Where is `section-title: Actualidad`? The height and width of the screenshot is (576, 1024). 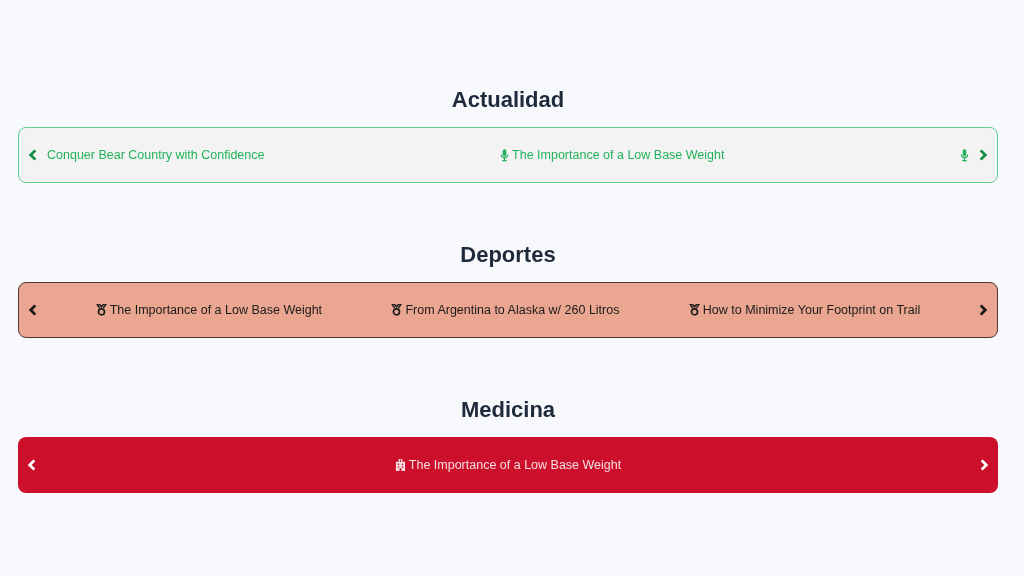
section-title: Actualidad is located at coordinates (508, 100).